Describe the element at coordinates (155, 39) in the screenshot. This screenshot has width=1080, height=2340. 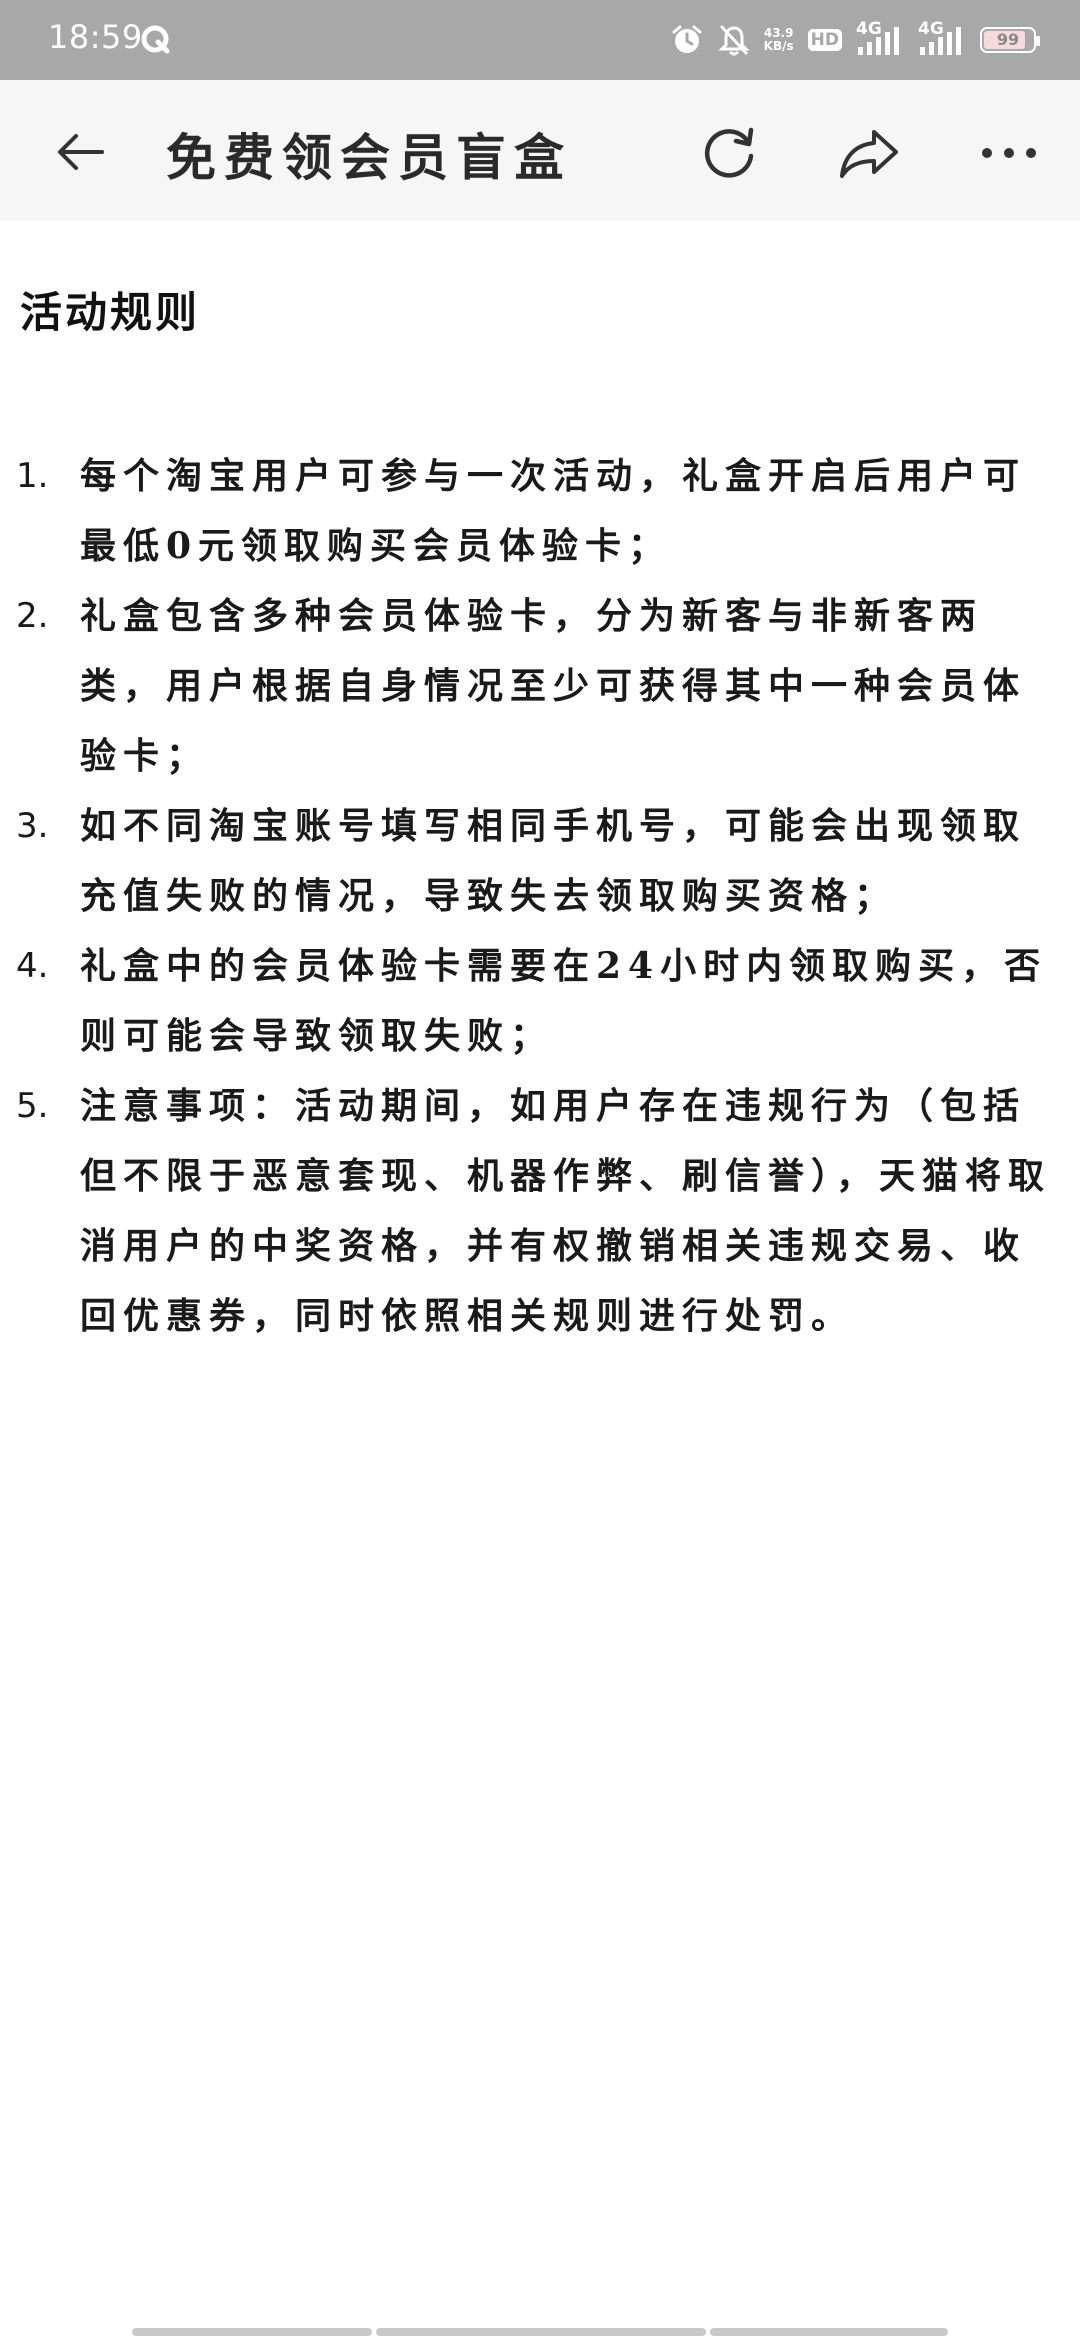
I see `q-app-icon` at that location.